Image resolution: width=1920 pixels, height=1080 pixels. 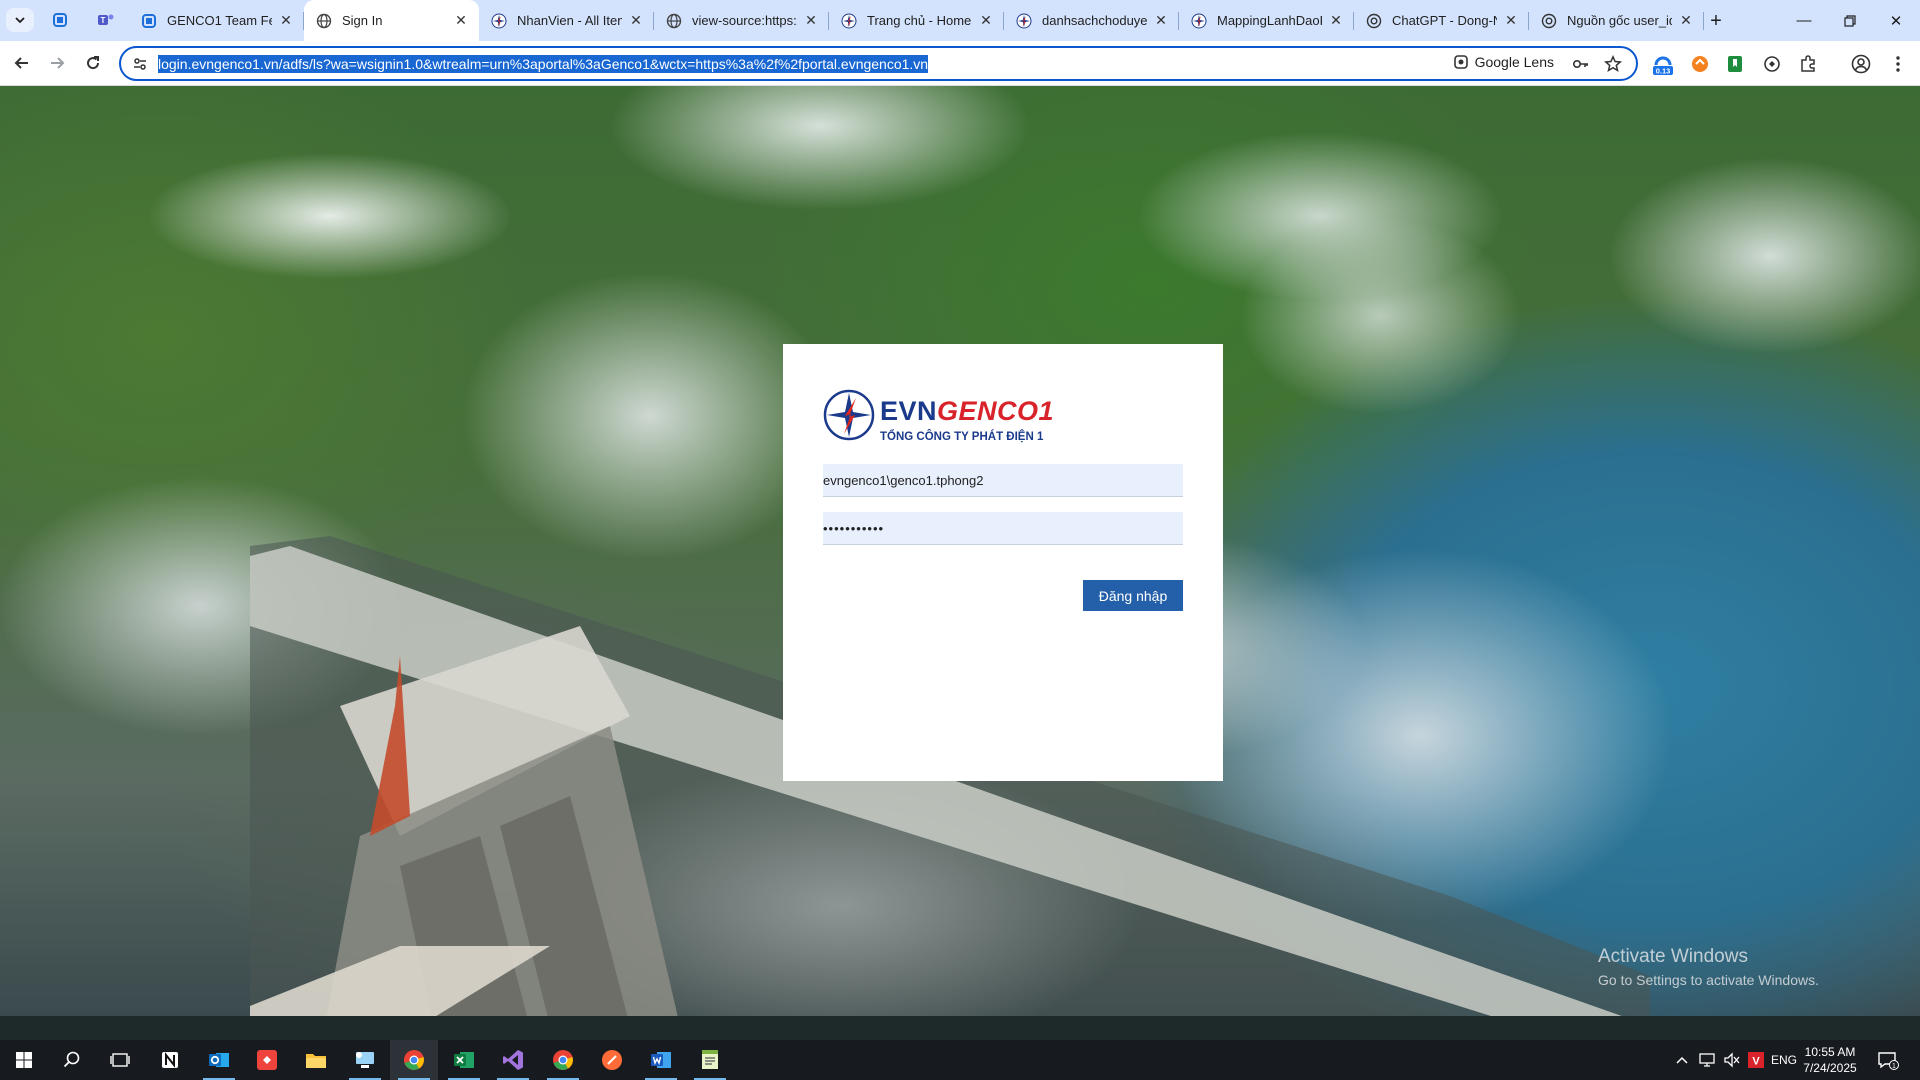 I want to click on vietnamese-input-button: V, so click(x=1756, y=1060).